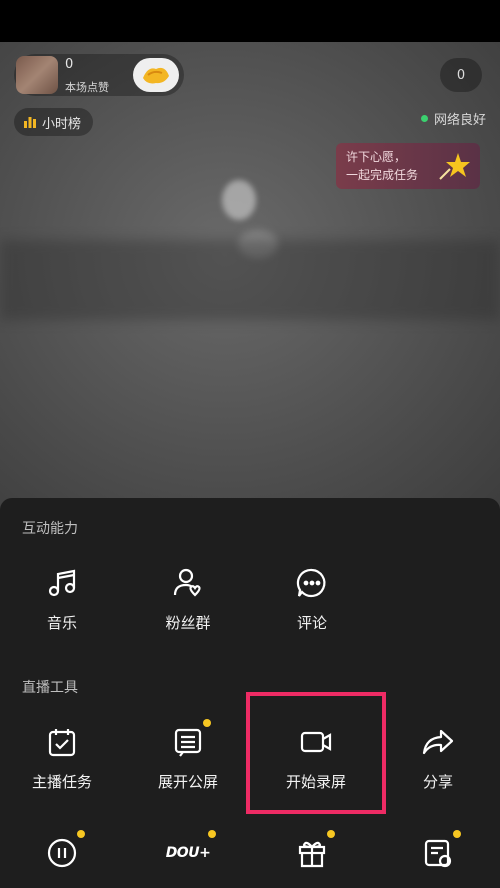 This screenshot has width=500, height=888. What do you see at coordinates (437, 782) in the screenshot?
I see `tool-label: 分享` at bounding box center [437, 782].